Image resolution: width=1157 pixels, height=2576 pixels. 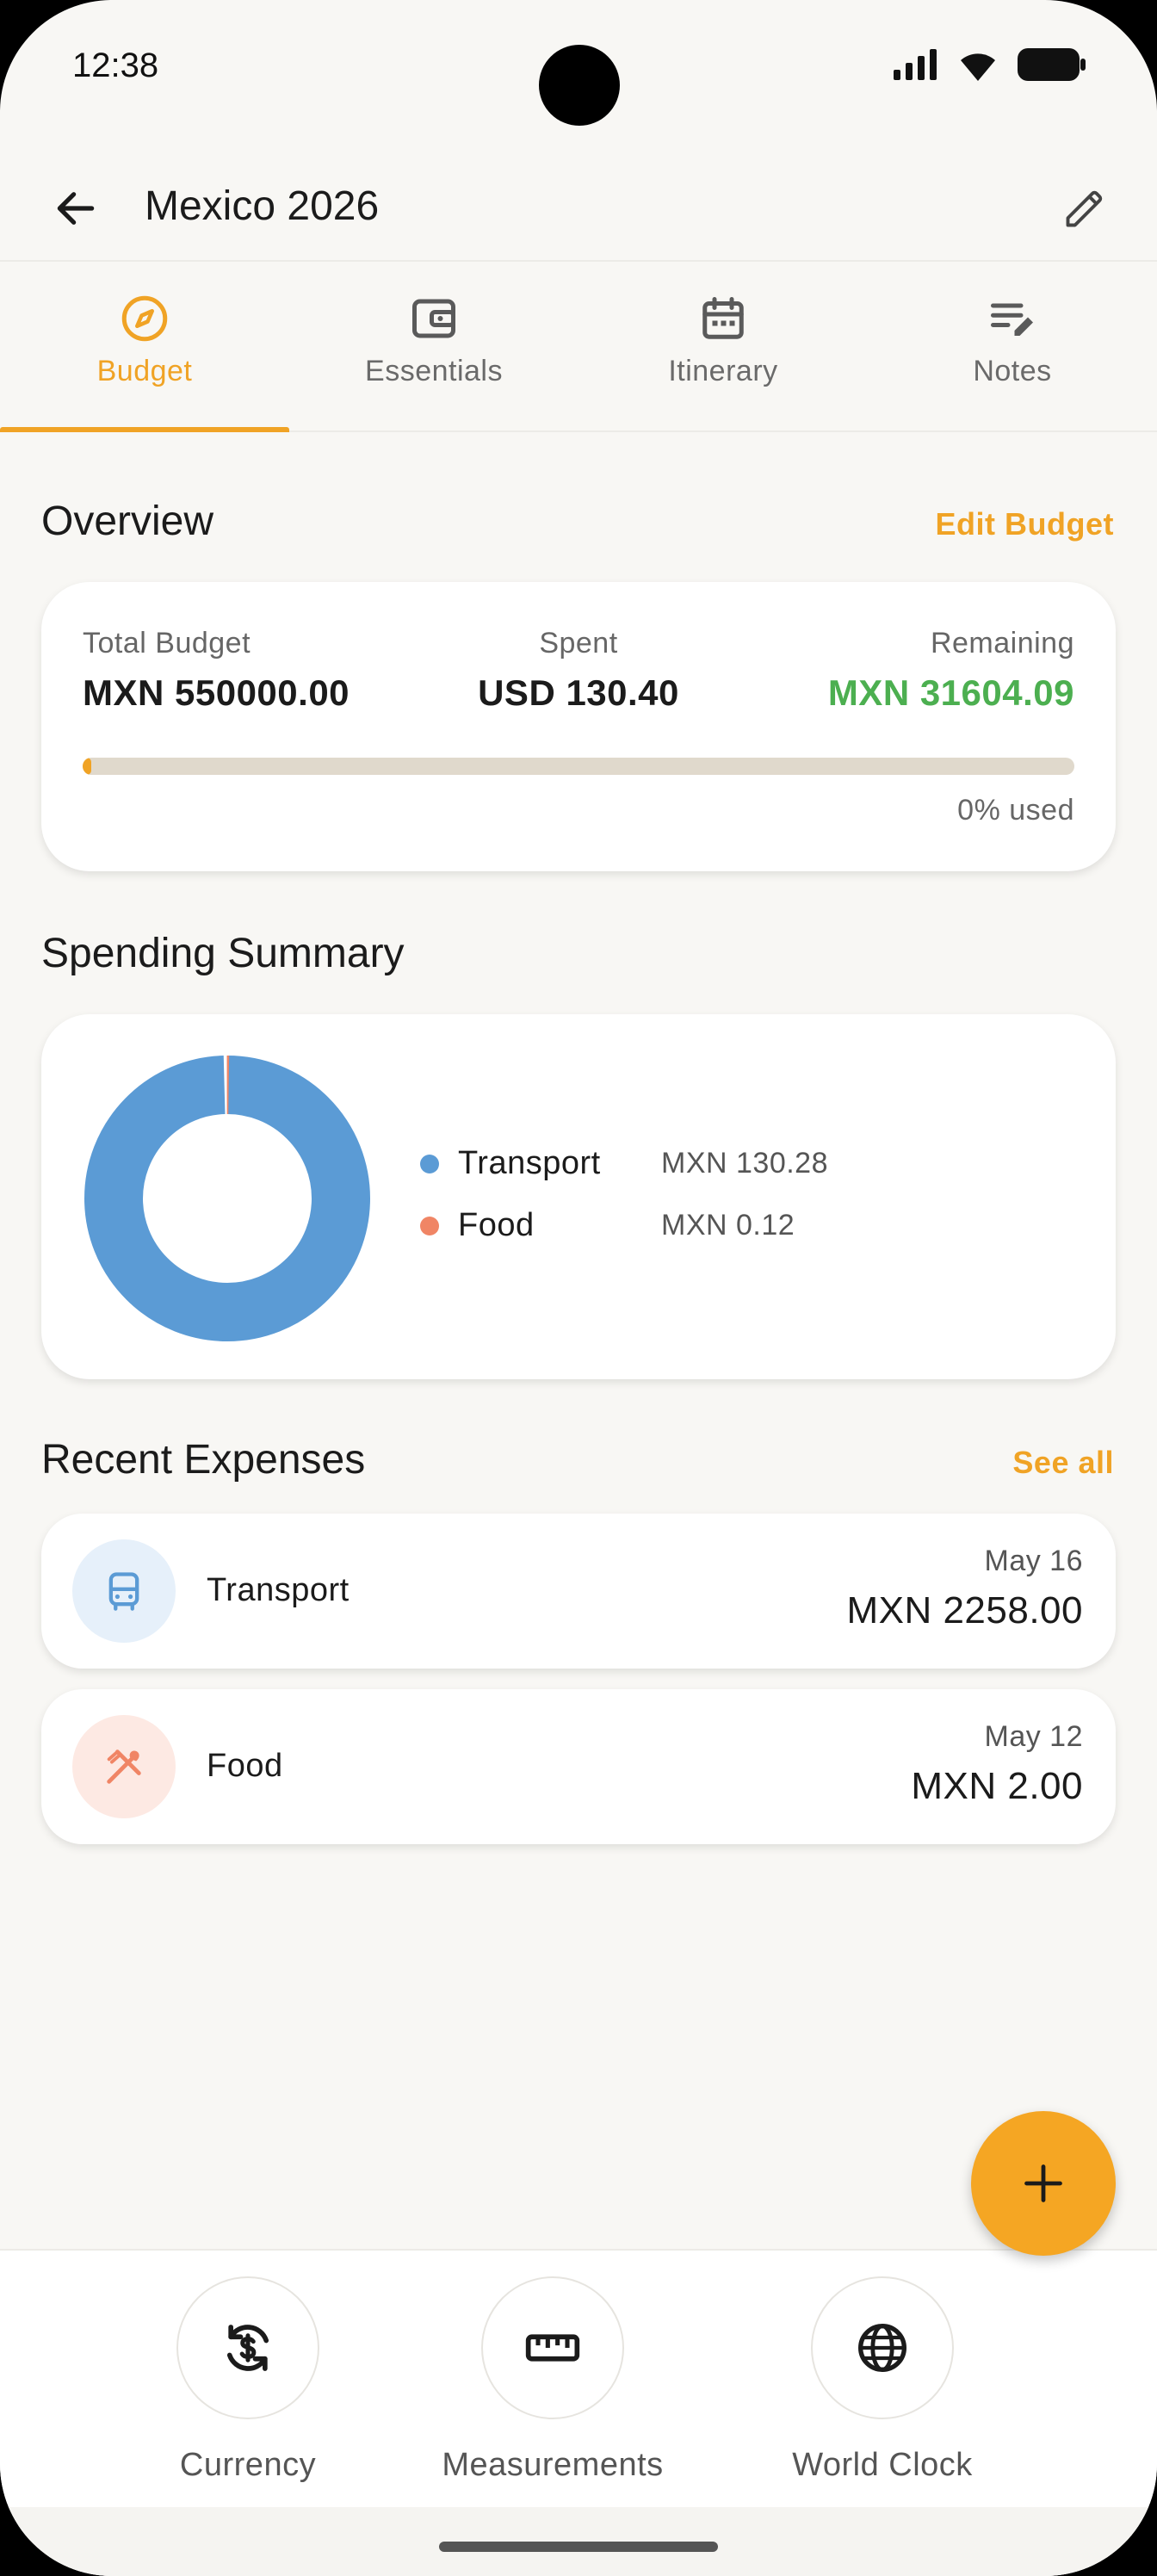 I want to click on status-bar: 12:38, so click(x=579, y=69).